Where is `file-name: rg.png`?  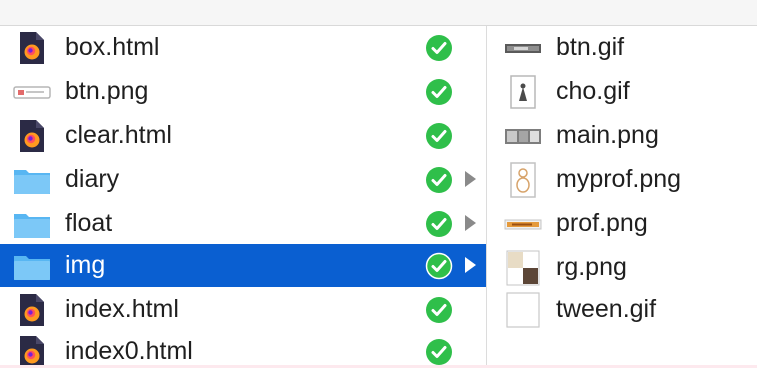
file-name: rg.png is located at coordinates (591, 267).